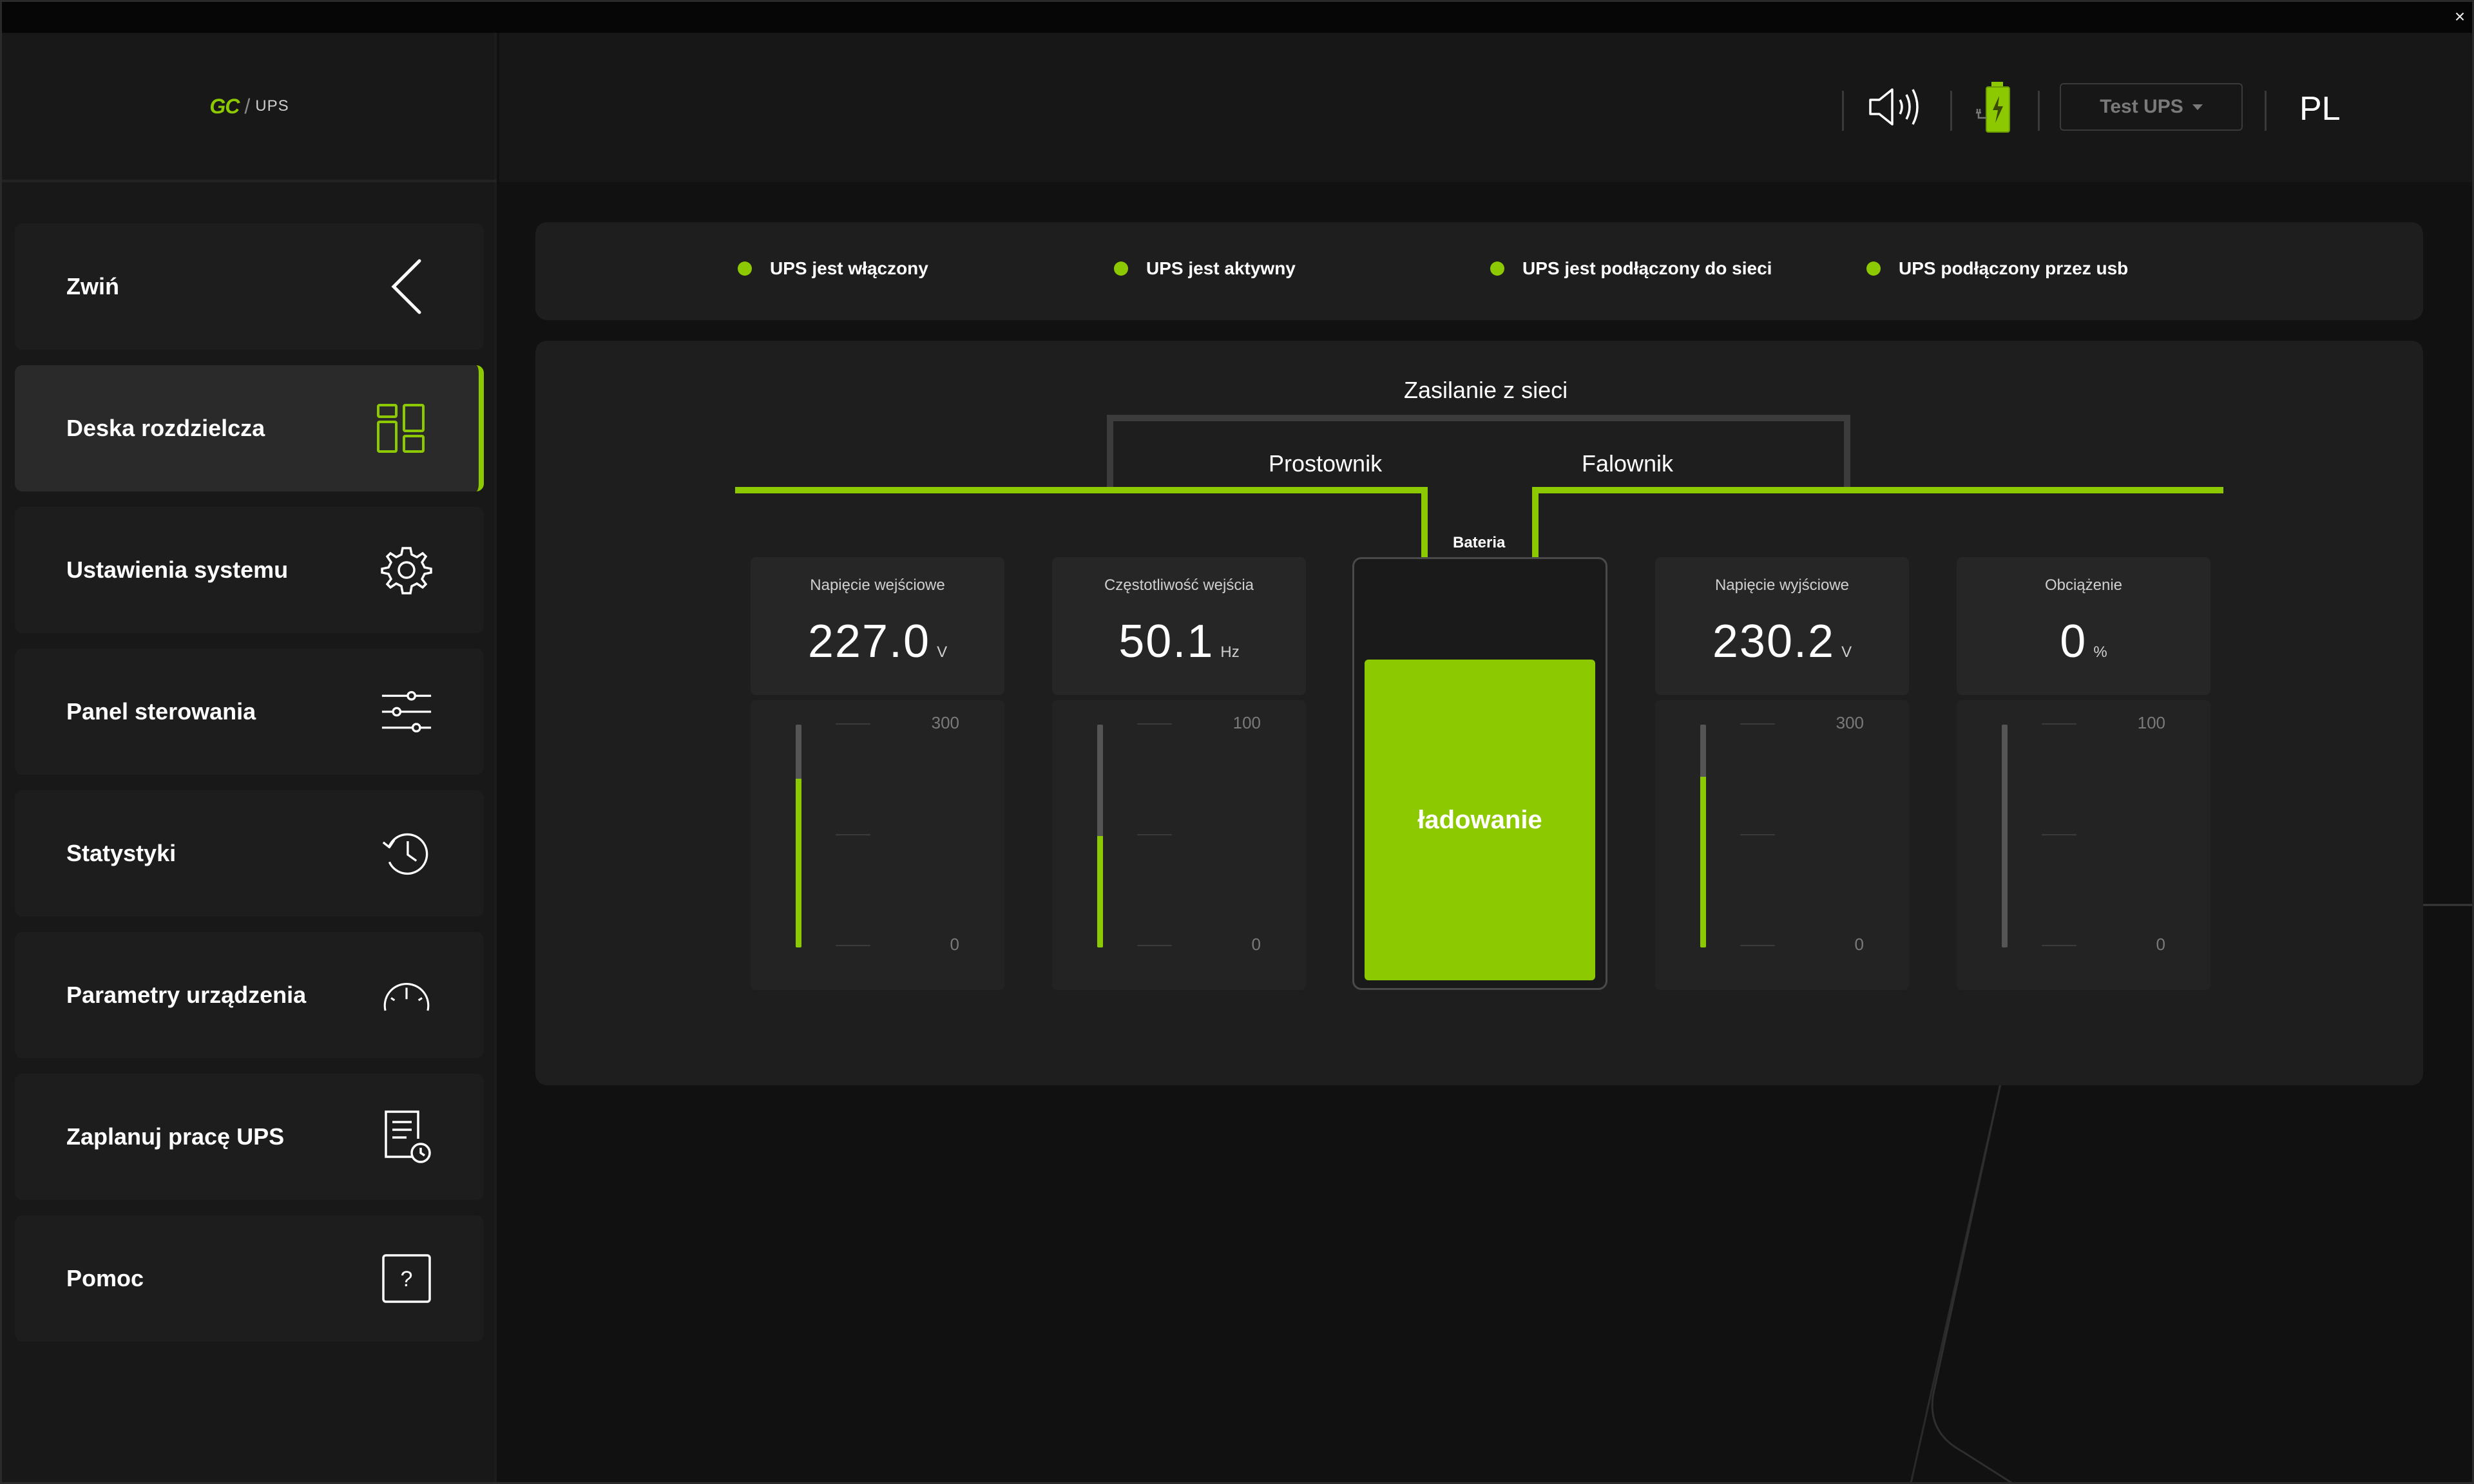 The height and width of the screenshot is (1484, 2474). Describe the element at coordinates (2141, 106) in the screenshot. I see `test-ups-label: Test UPS` at that location.